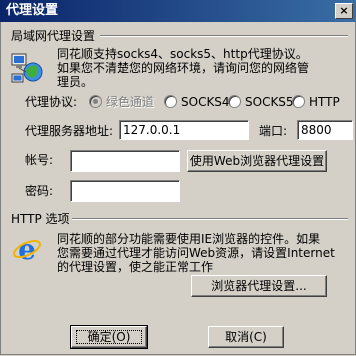  Describe the element at coordinates (298, 101) in the screenshot. I see `radio-http` at that location.